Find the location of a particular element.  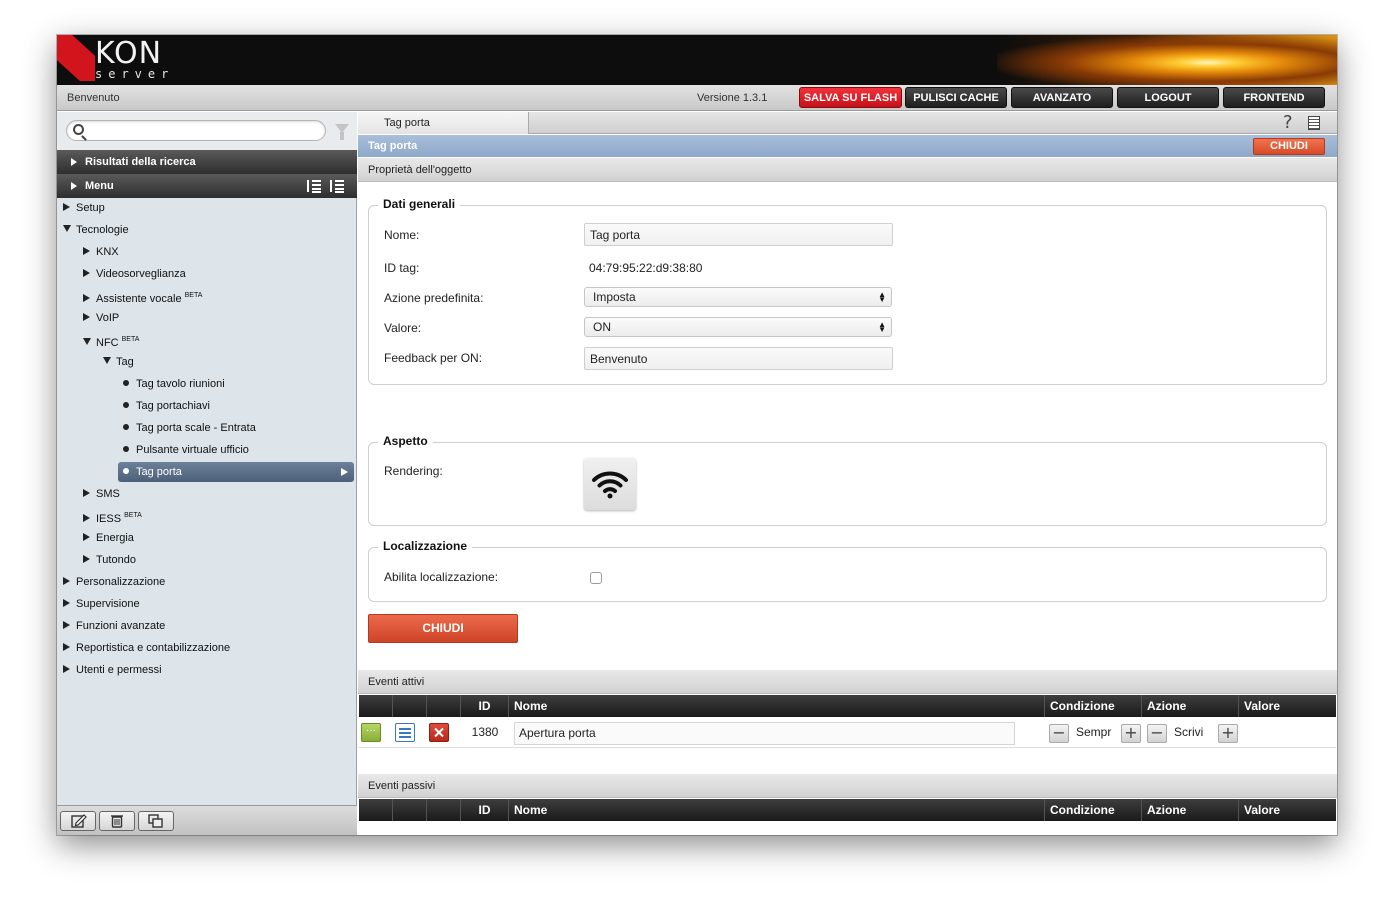

tree-item-tag: Tag is located at coordinates (118, 362).